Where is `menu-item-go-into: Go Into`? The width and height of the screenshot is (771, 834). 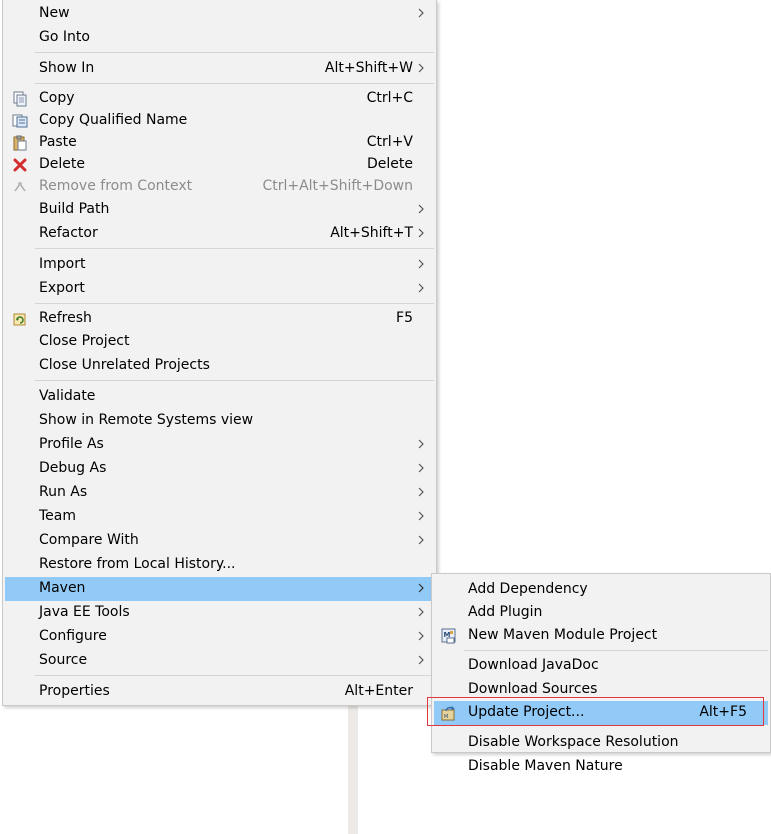
menu-item-go-into: Go Into is located at coordinates (219, 38).